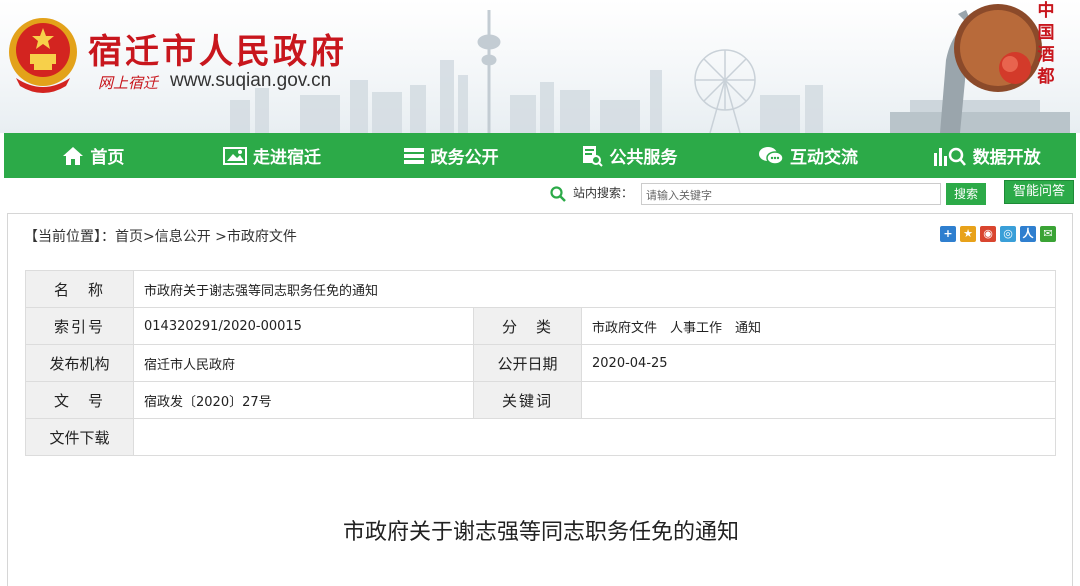 This screenshot has width=1080, height=586. What do you see at coordinates (43, 55) in the screenshot?
I see `national-emblem-icon` at bounding box center [43, 55].